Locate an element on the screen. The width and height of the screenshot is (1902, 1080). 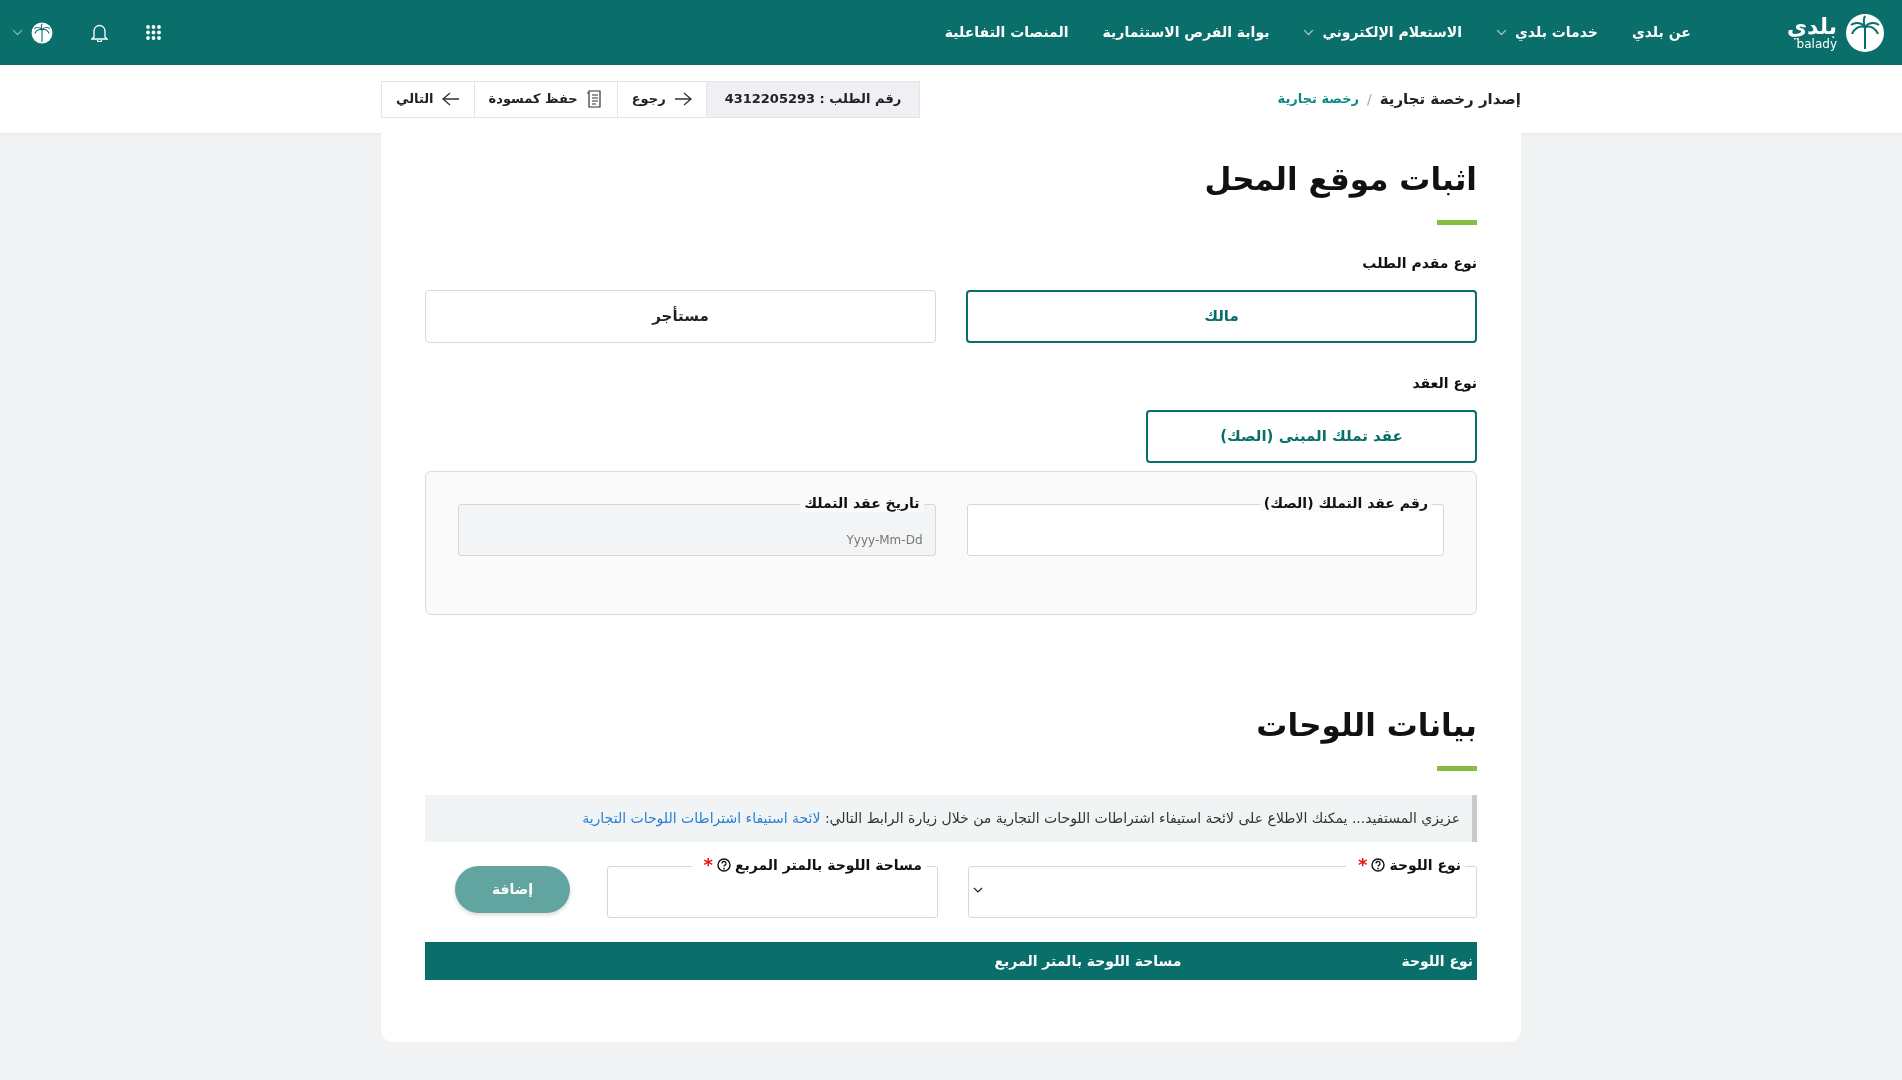
palm-logo-icon is located at coordinates (1865, 32).